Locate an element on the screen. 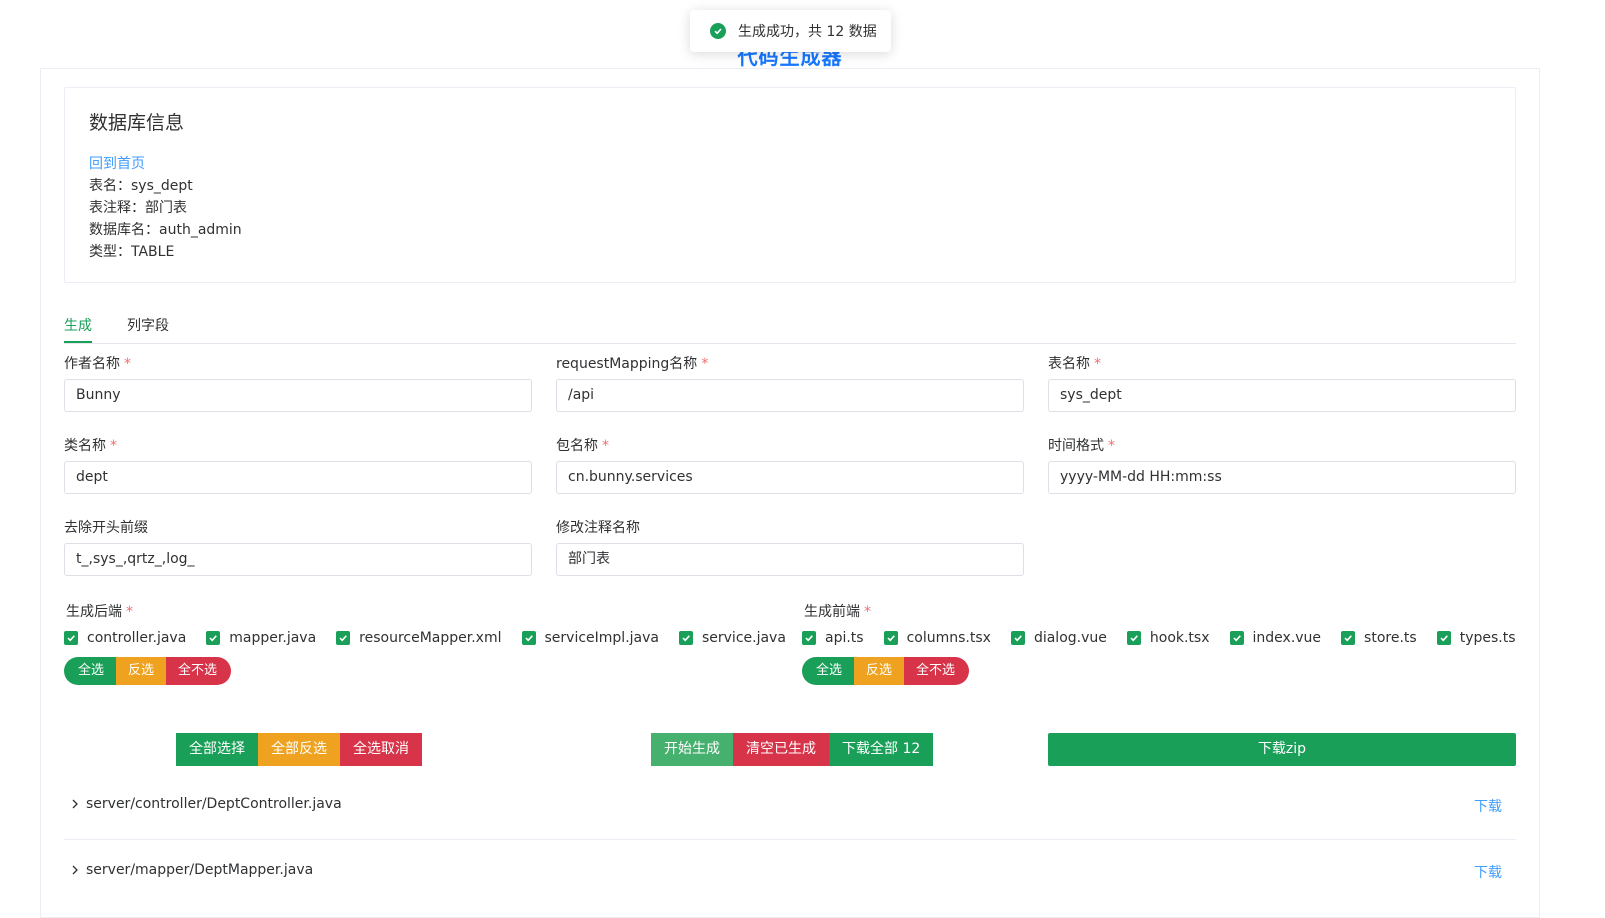  frontend-checkbox: api.ts is located at coordinates (833, 638).